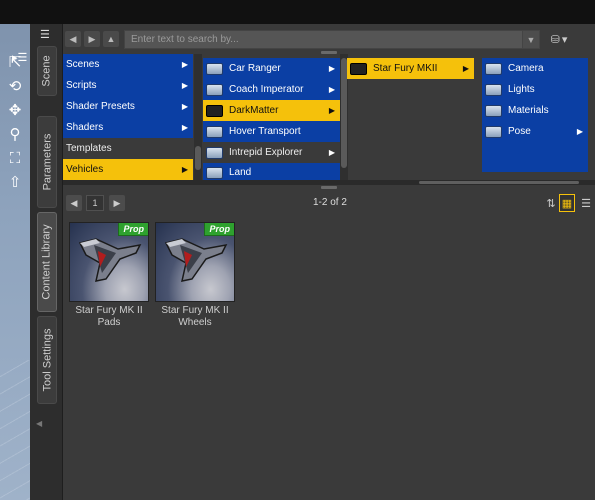  What do you see at coordinates (410, 68) in the screenshot?
I see `category-item-selected: Star Fury MKII ▶` at bounding box center [410, 68].